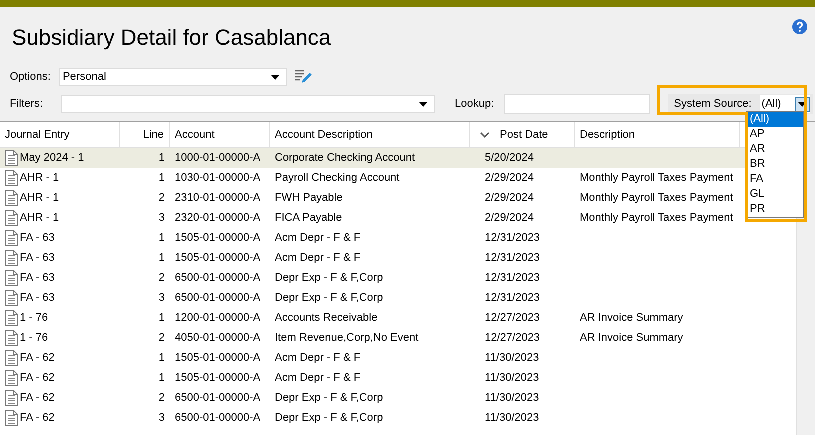 The image size is (815, 435). What do you see at coordinates (309, 218) in the screenshot?
I see `table-cell-text: FICA Payable` at bounding box center [309, 218].